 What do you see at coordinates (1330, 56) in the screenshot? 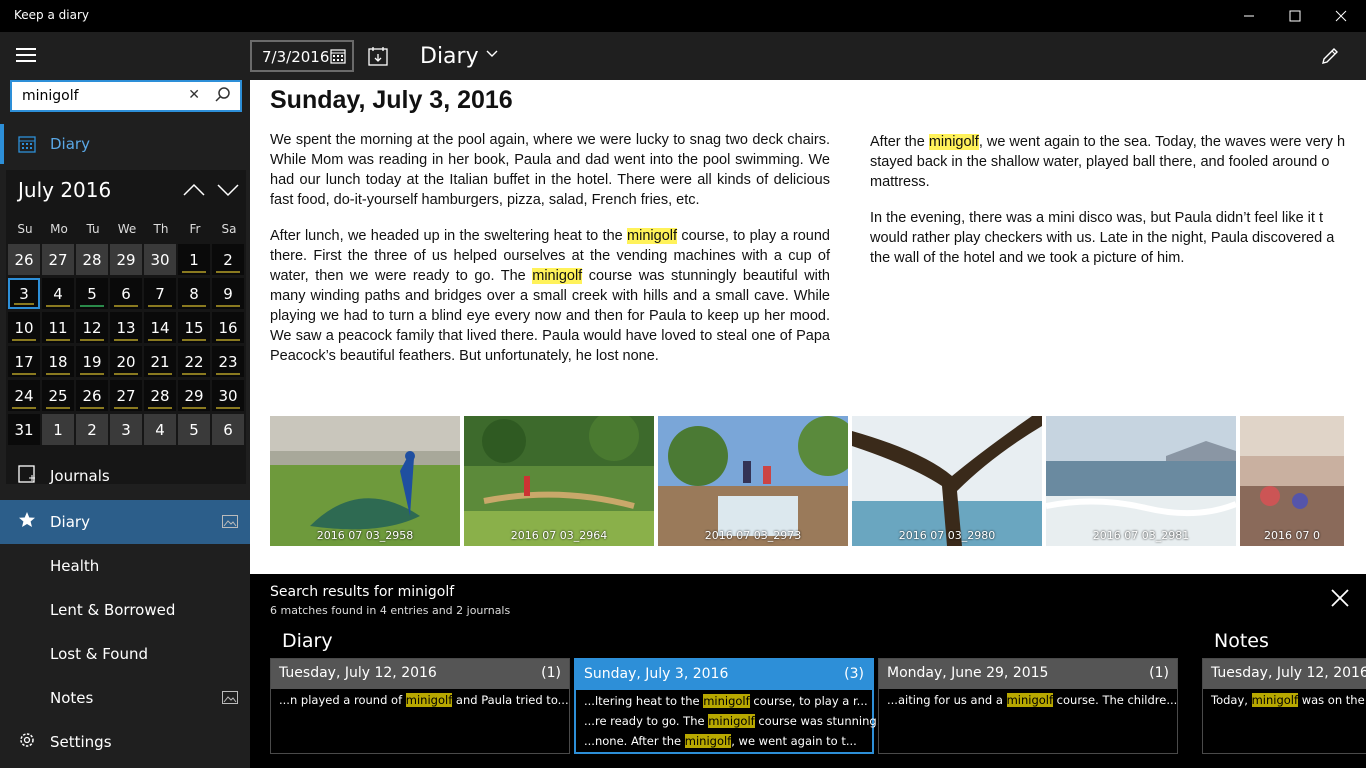
I see `pencil-icon` at bounding box center [1330, 56].